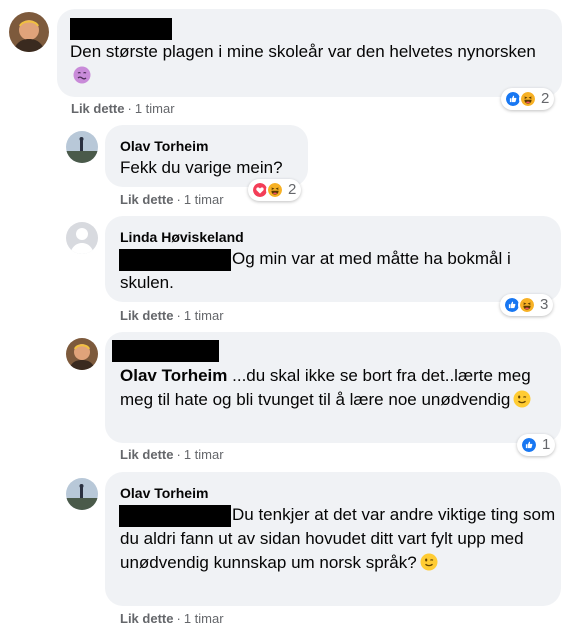 Image resolution: width=586 pixels, height=630 pixels. I want to click on mention-link: Olav Torheim, so click(173, 375).